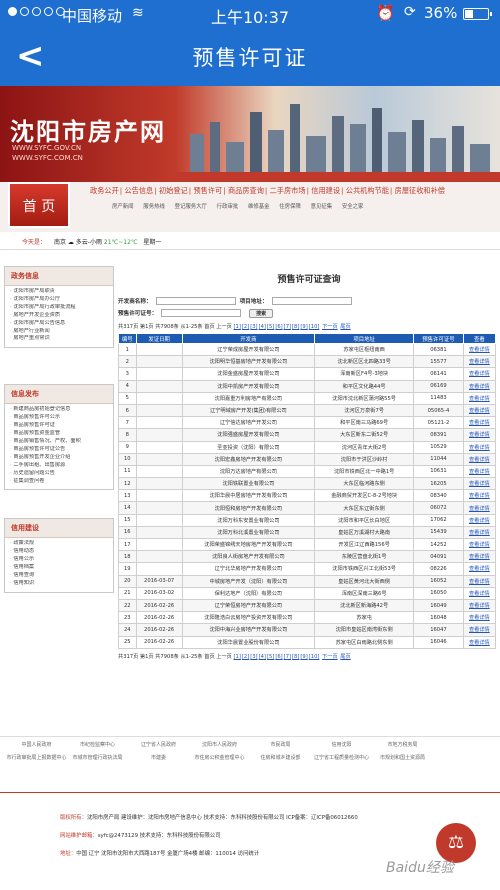 The image size is (500, 890). What do you see at coordinates (330, 327) in the screenshot?
I see `pager-next-link: 下一页` at bounding box center [330, 327].